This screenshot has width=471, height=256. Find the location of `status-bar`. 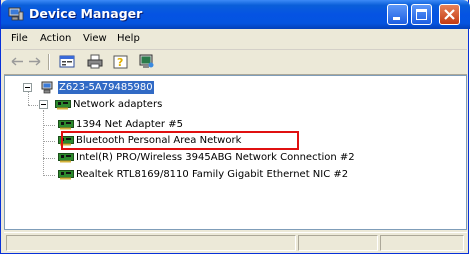

status-bar is located at coordinates (235, 242).